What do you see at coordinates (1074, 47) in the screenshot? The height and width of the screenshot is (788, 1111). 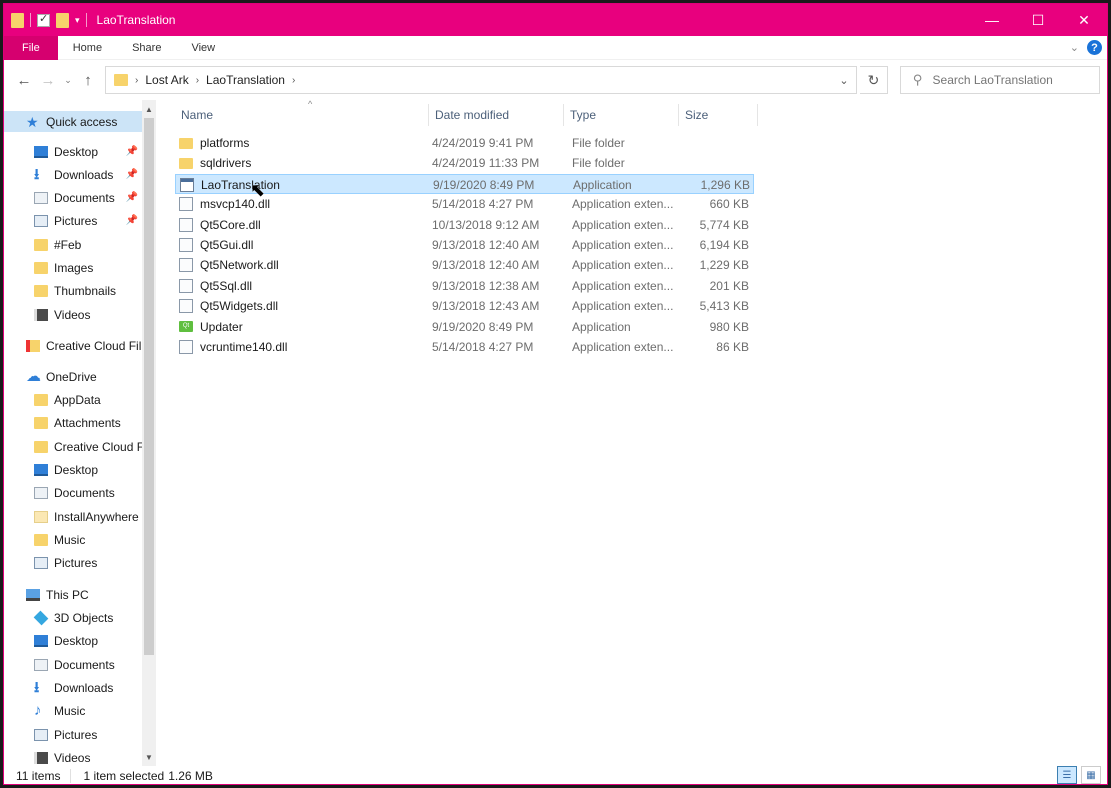 I see `expand-ribbon-icon: ⌄` at bounding box center [1074, 47].